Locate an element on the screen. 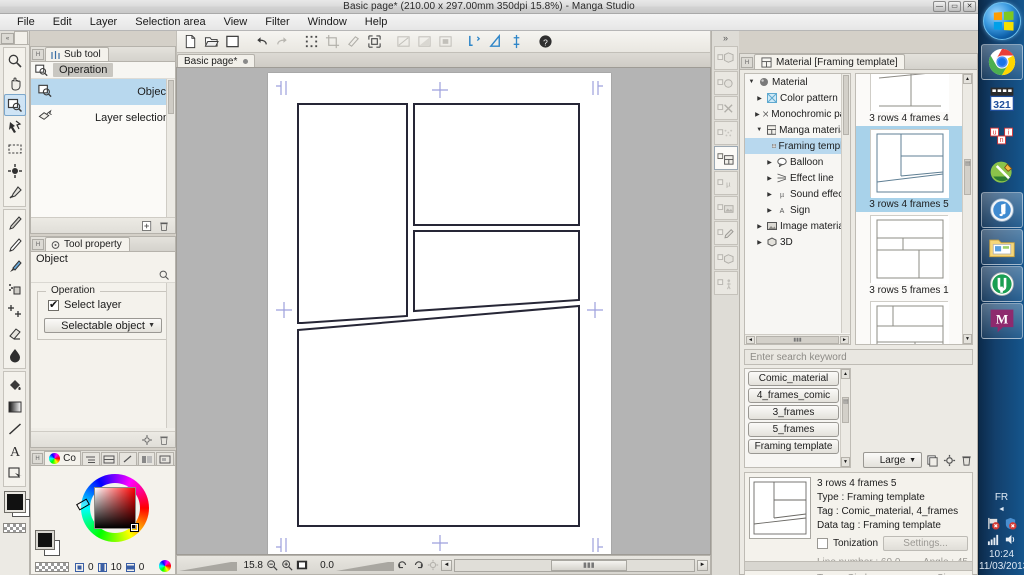  tab-color-history is located at coordinates (128, 458).